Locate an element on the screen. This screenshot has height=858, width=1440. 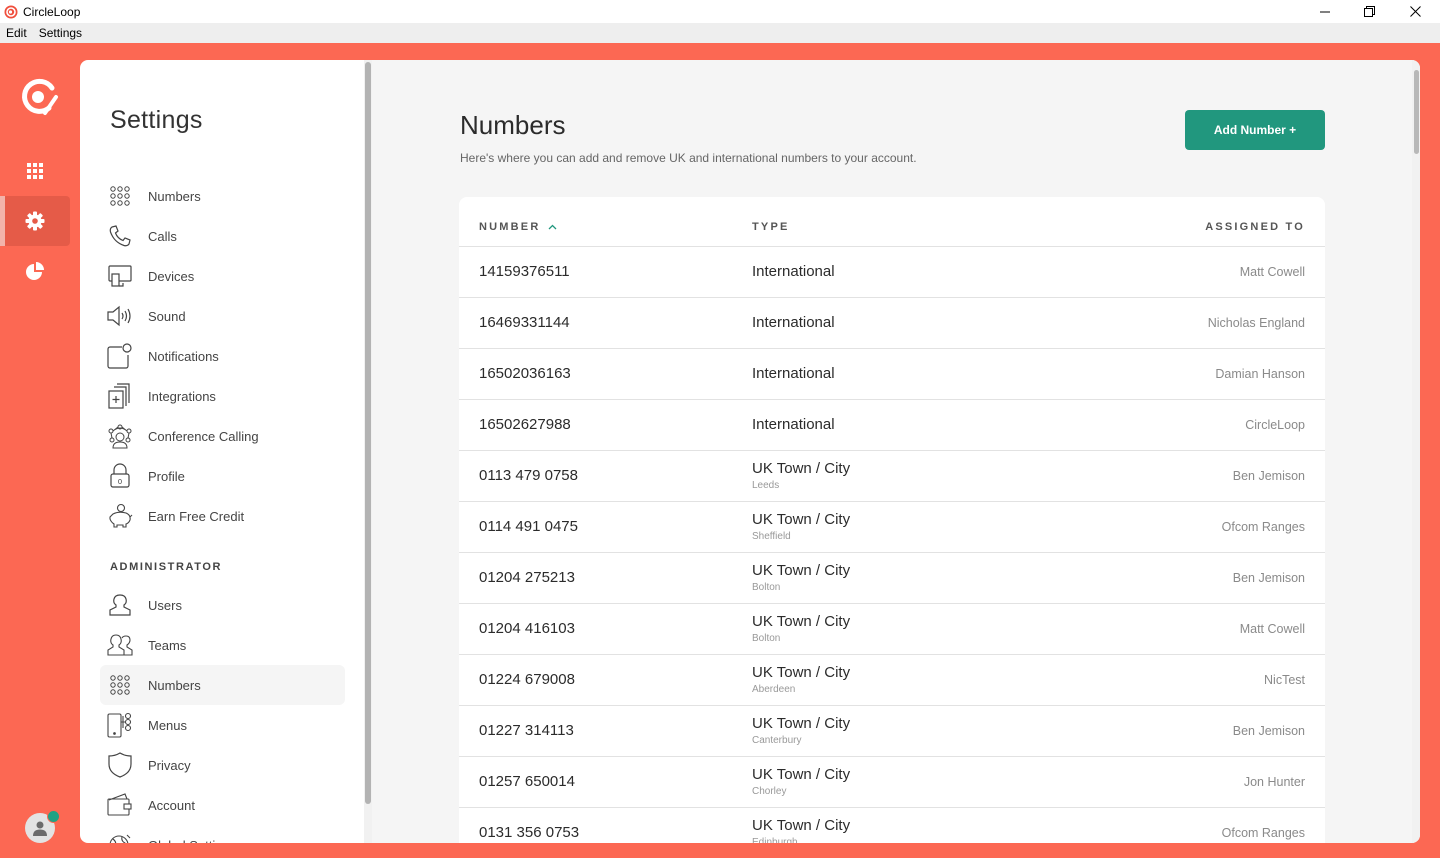
column-header-number-label: NUMBER is located at coordinates (510, 227).